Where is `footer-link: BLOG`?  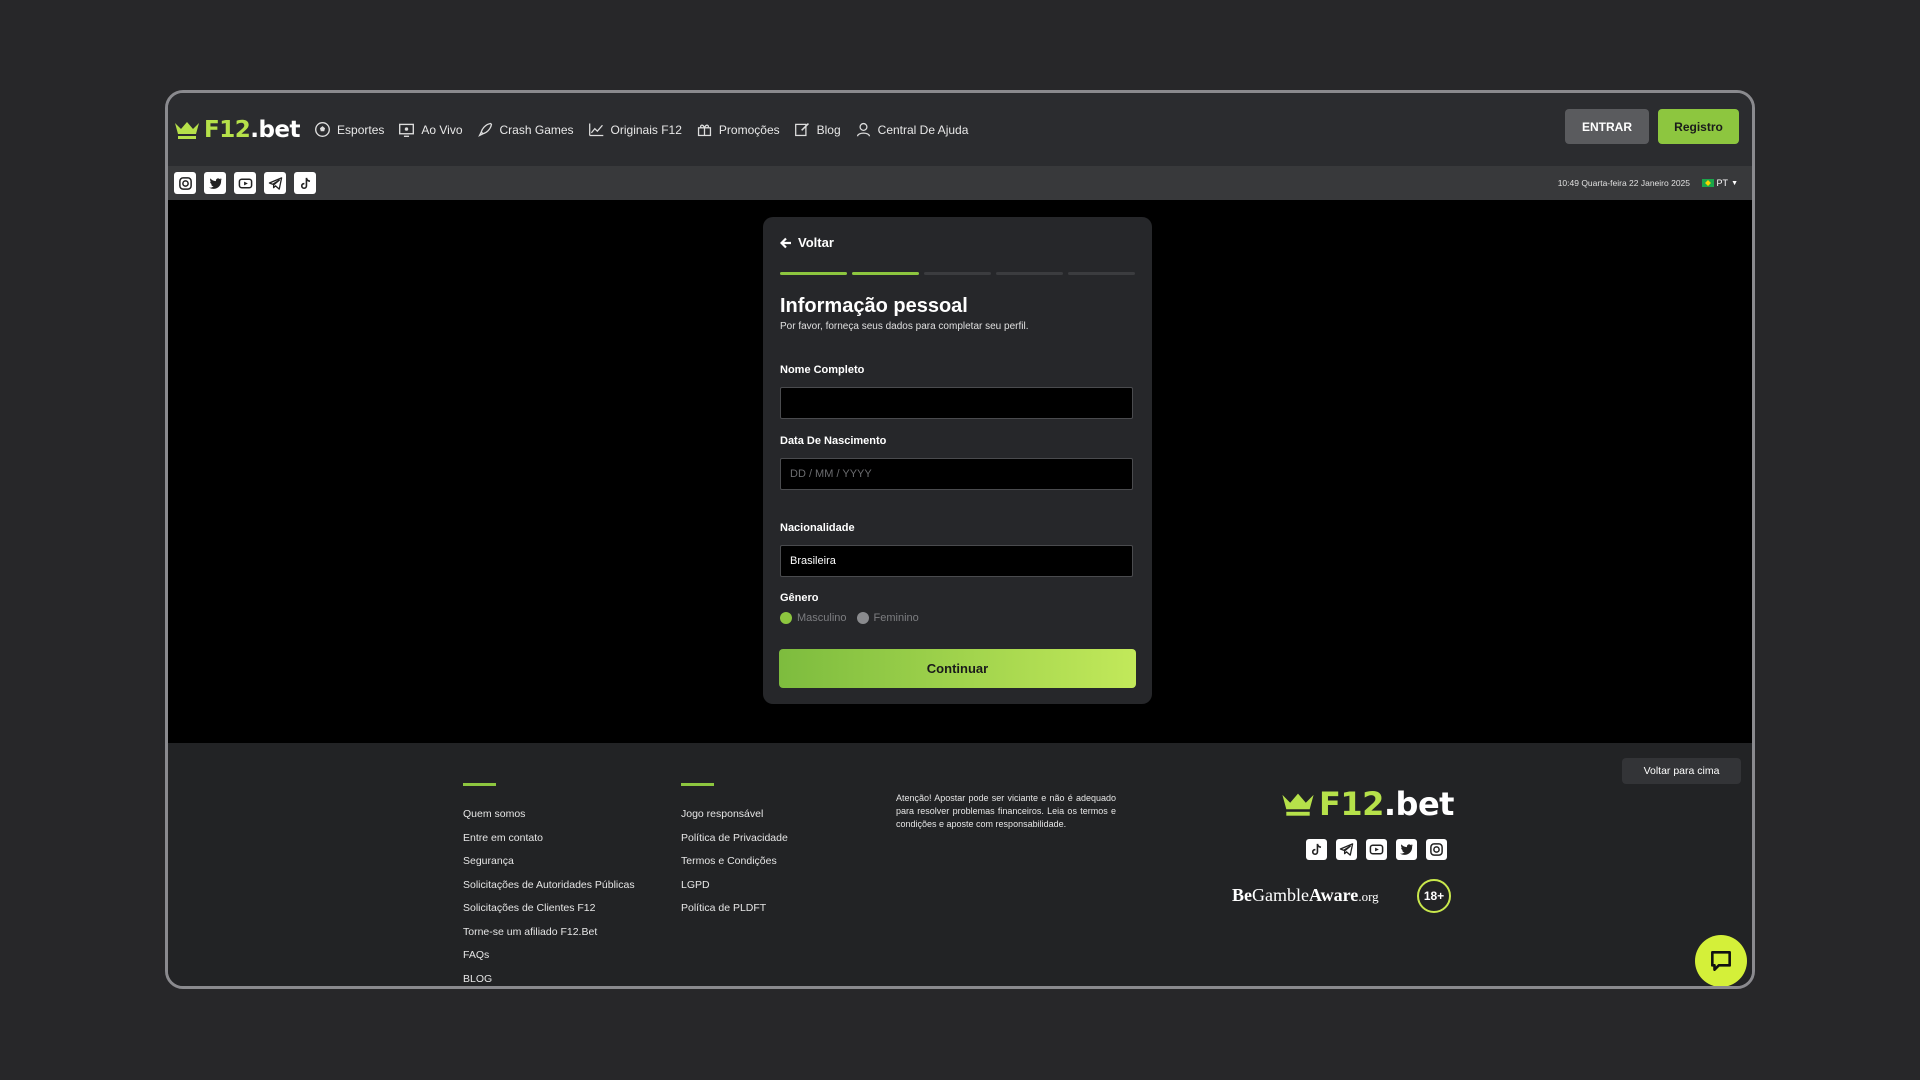
footer-link: BLOG is located at coordinates (549, 980).